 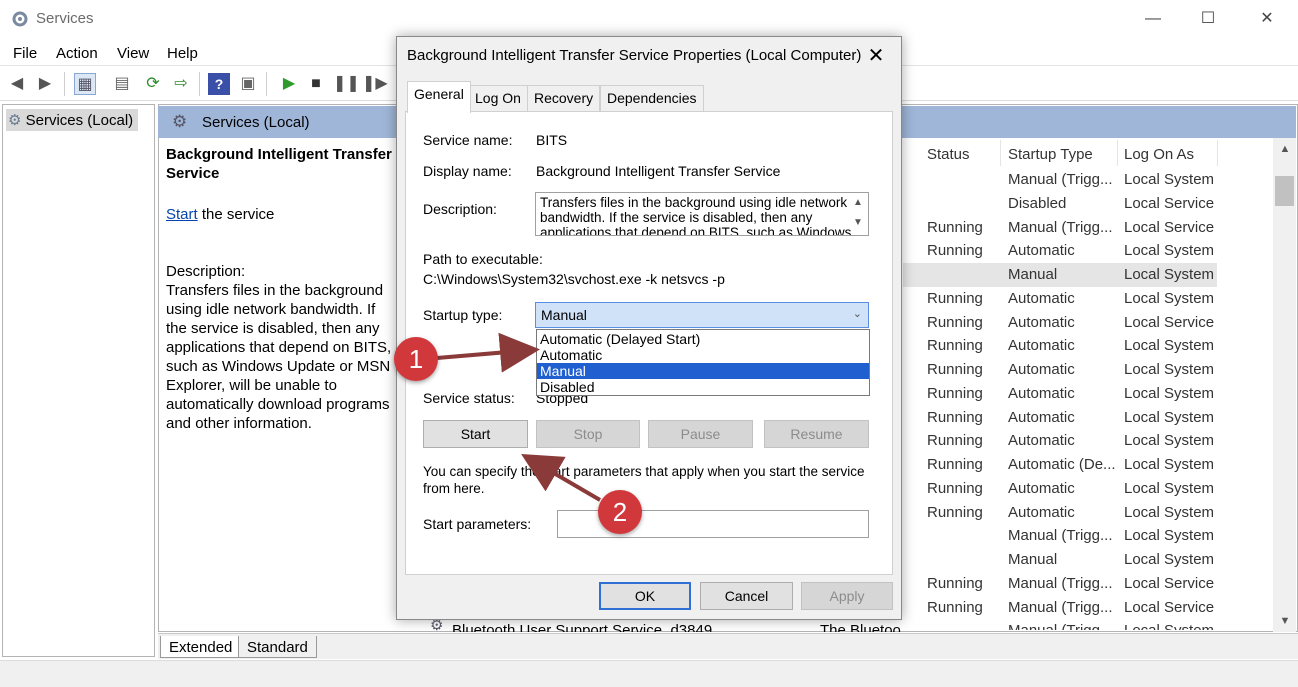 I want to click on resume-icon: ❚▶, so click(x=375, y=84).